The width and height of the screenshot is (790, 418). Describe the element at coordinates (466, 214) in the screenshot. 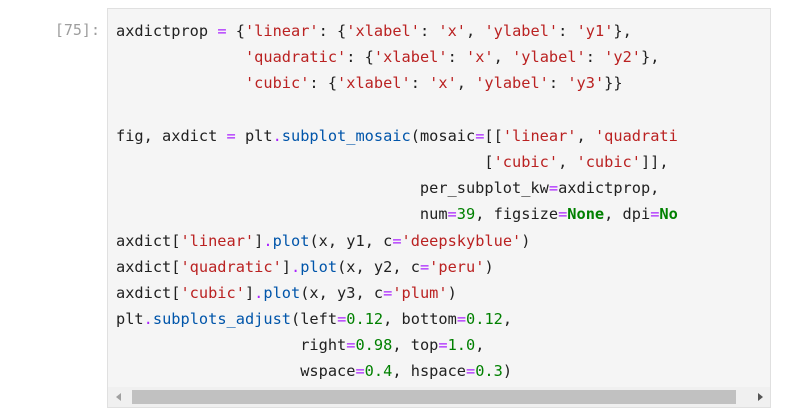

I see `code-token: 39` at that location.